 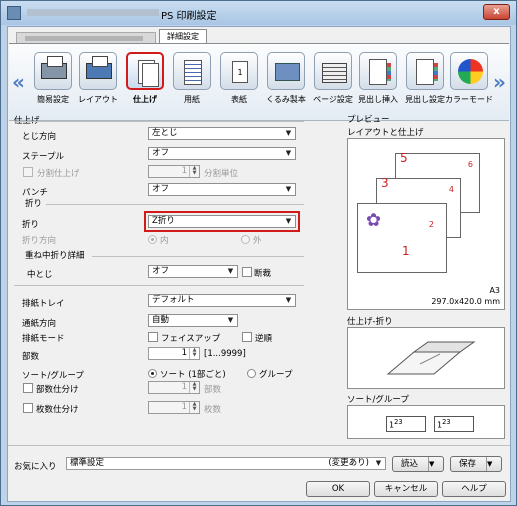 What do you see at coordinates (247, 272) in the screenshot?
I see `trim-checkbox` at bounding box center [247, 272].